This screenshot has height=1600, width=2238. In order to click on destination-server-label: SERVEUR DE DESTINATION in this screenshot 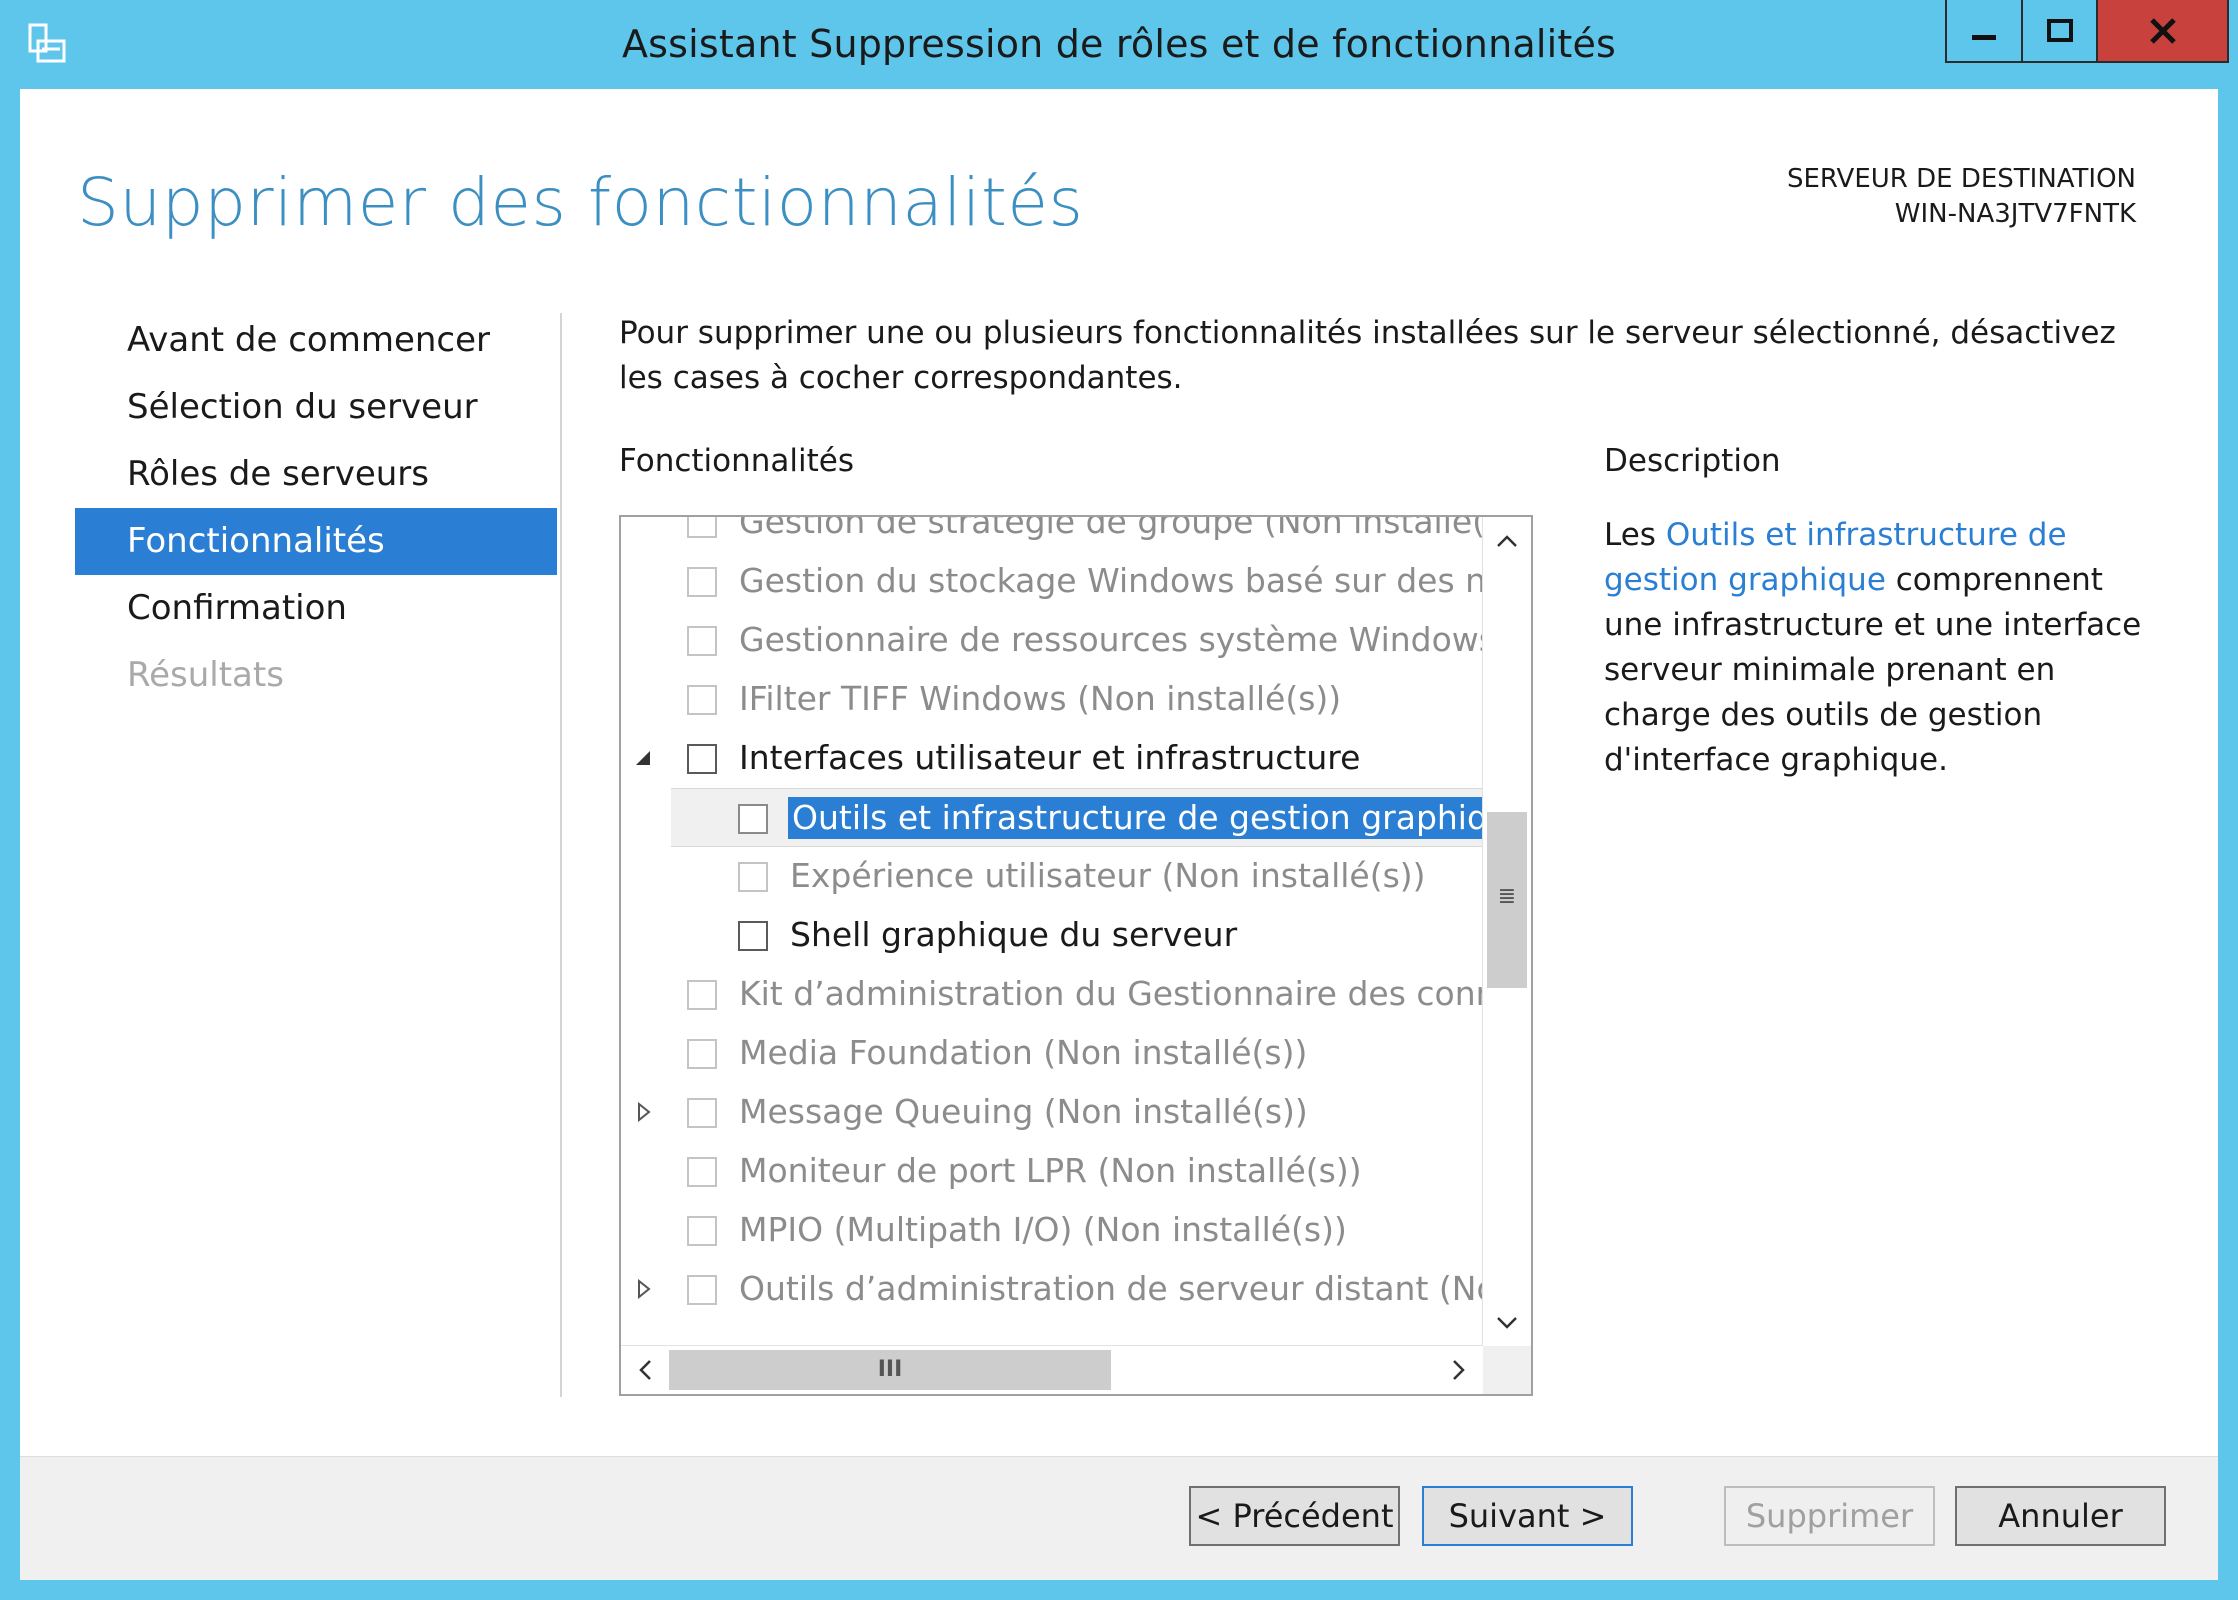, I will do `click(1961, 179)`.